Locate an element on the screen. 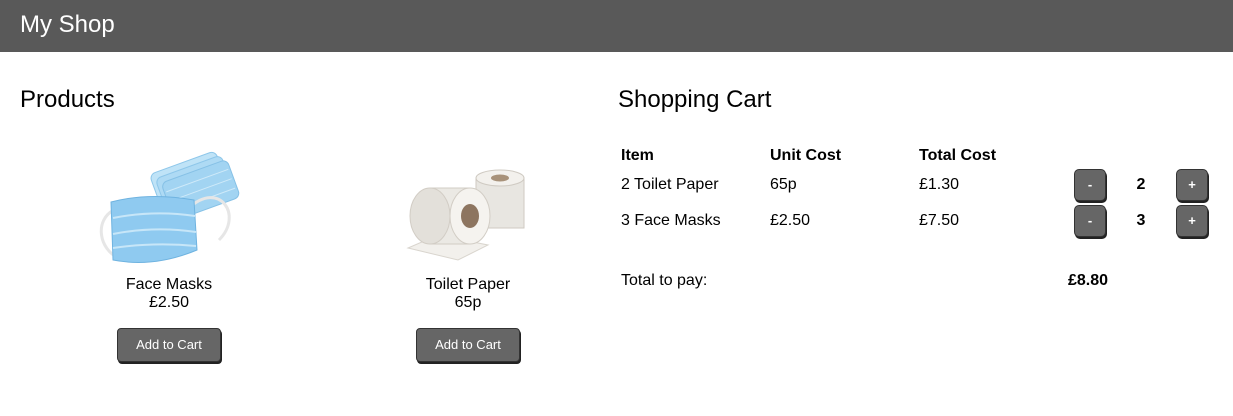 The height and width of the screenshot is (416, 1233). total-label: Total to pay: is located at coordinates (664, 280).